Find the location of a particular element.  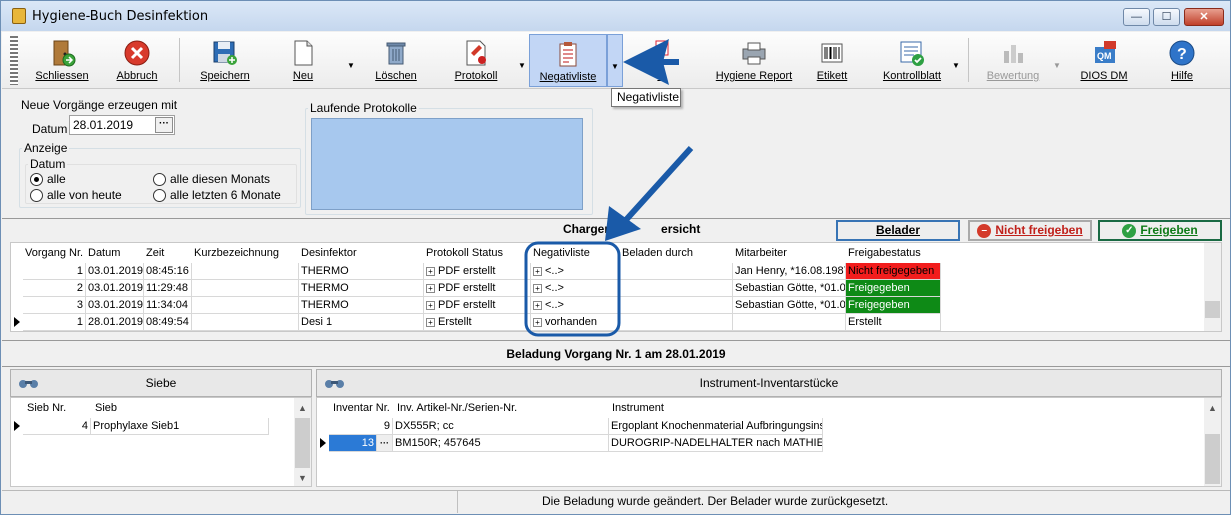

col-vorgang-nr: Vorgang Nr. is located at coordinates (53, 253).